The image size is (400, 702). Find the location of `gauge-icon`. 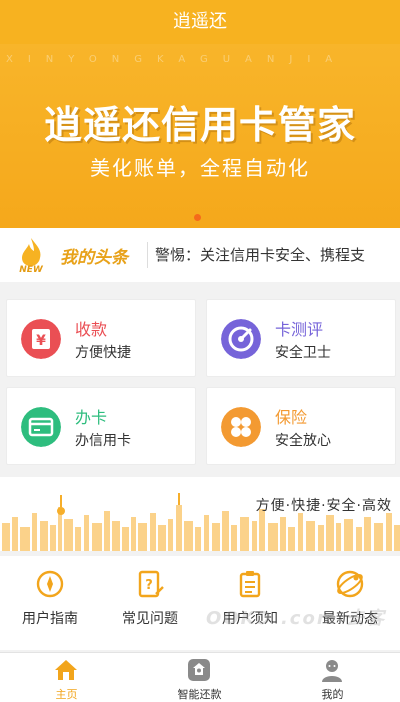

gauge-icon is located at coordinates (241, 339).